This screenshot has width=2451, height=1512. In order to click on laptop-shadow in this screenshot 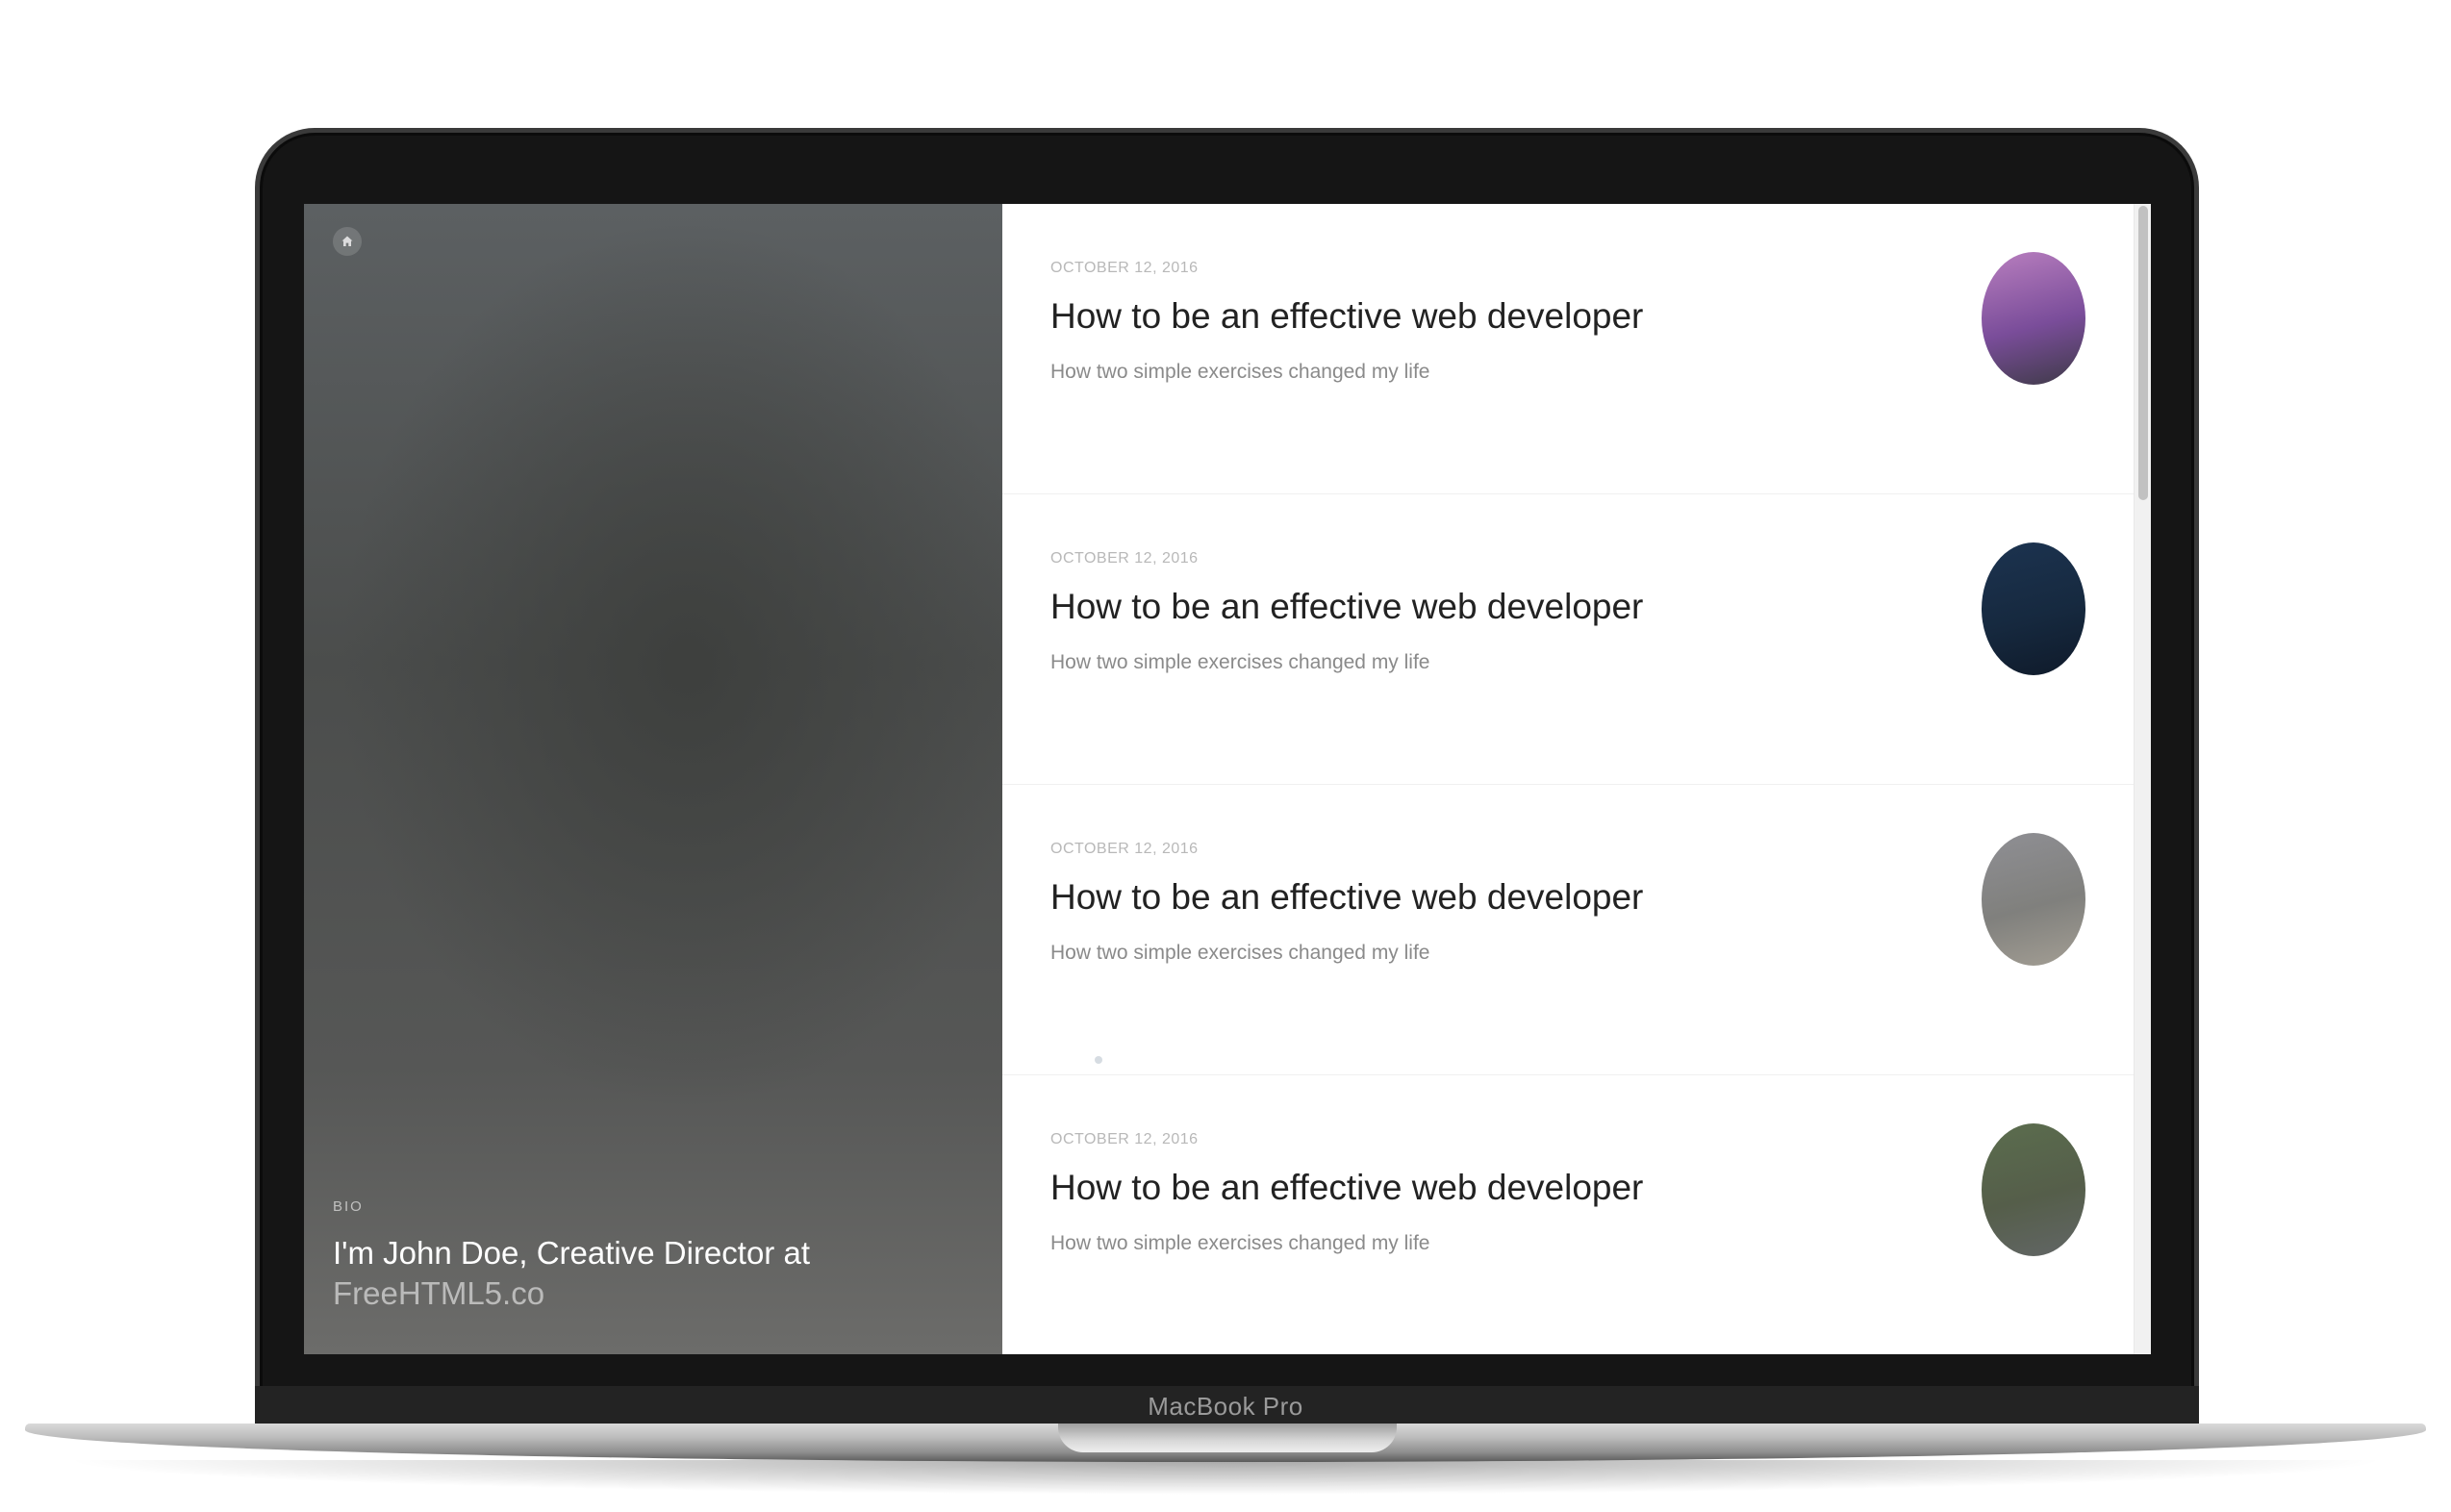, I will do `click(1225, 1478)`.